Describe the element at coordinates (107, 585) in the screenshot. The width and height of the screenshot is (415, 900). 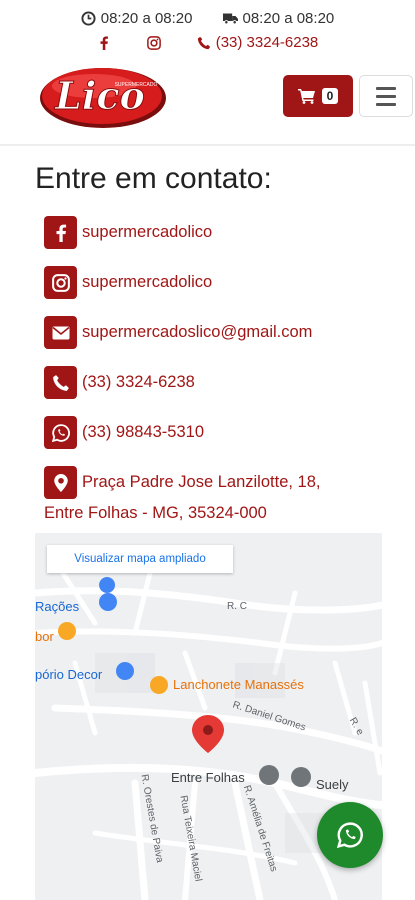
I see `racoes-marker` at that location.